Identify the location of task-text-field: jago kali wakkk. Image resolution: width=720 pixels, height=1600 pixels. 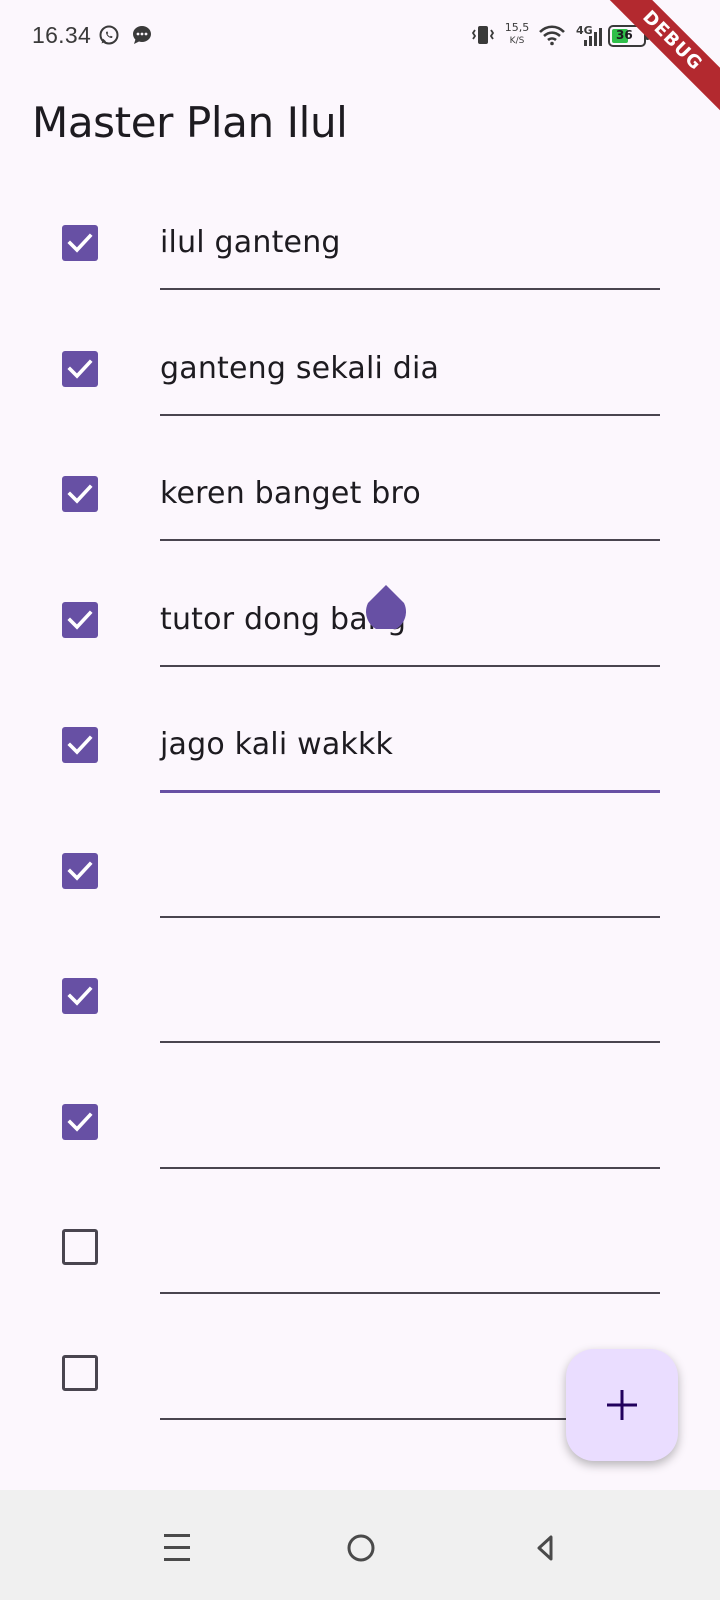
(410, 744).